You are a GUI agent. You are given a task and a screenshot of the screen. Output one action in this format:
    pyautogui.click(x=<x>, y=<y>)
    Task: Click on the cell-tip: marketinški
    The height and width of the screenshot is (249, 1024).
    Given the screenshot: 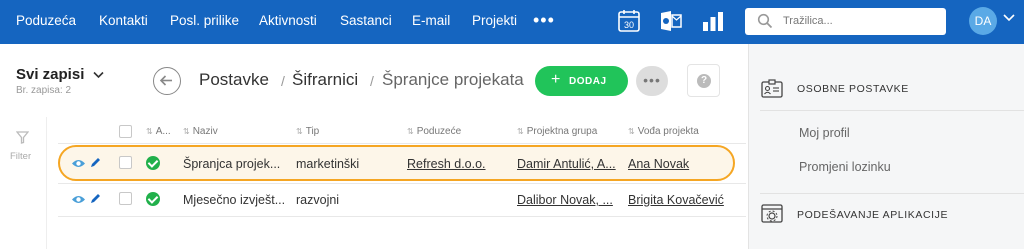 What is the action you would take?
    pyautogui.click(x=328, y=164)
    